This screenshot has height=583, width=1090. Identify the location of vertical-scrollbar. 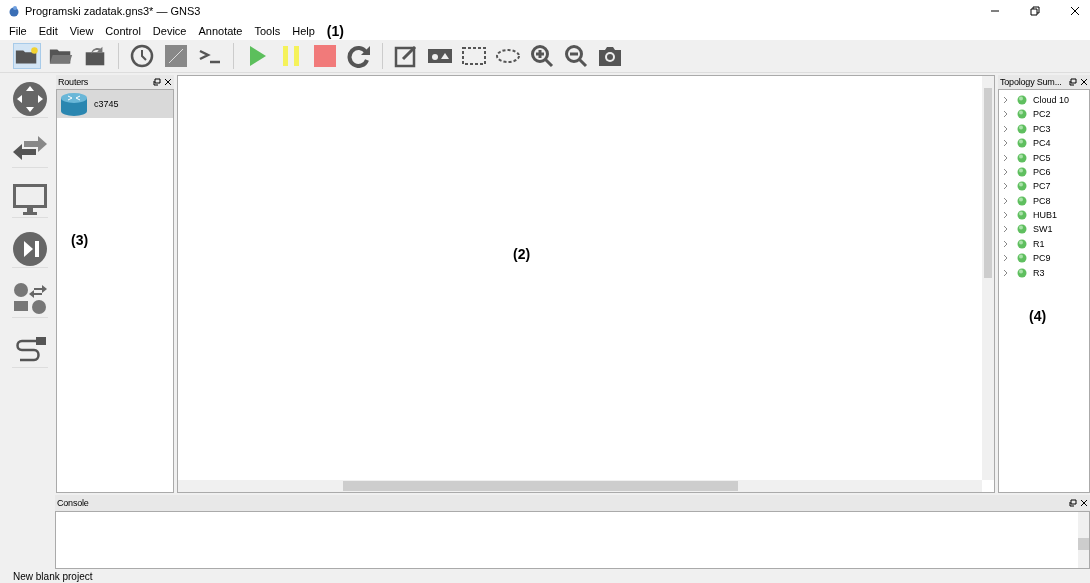
(988, 278).